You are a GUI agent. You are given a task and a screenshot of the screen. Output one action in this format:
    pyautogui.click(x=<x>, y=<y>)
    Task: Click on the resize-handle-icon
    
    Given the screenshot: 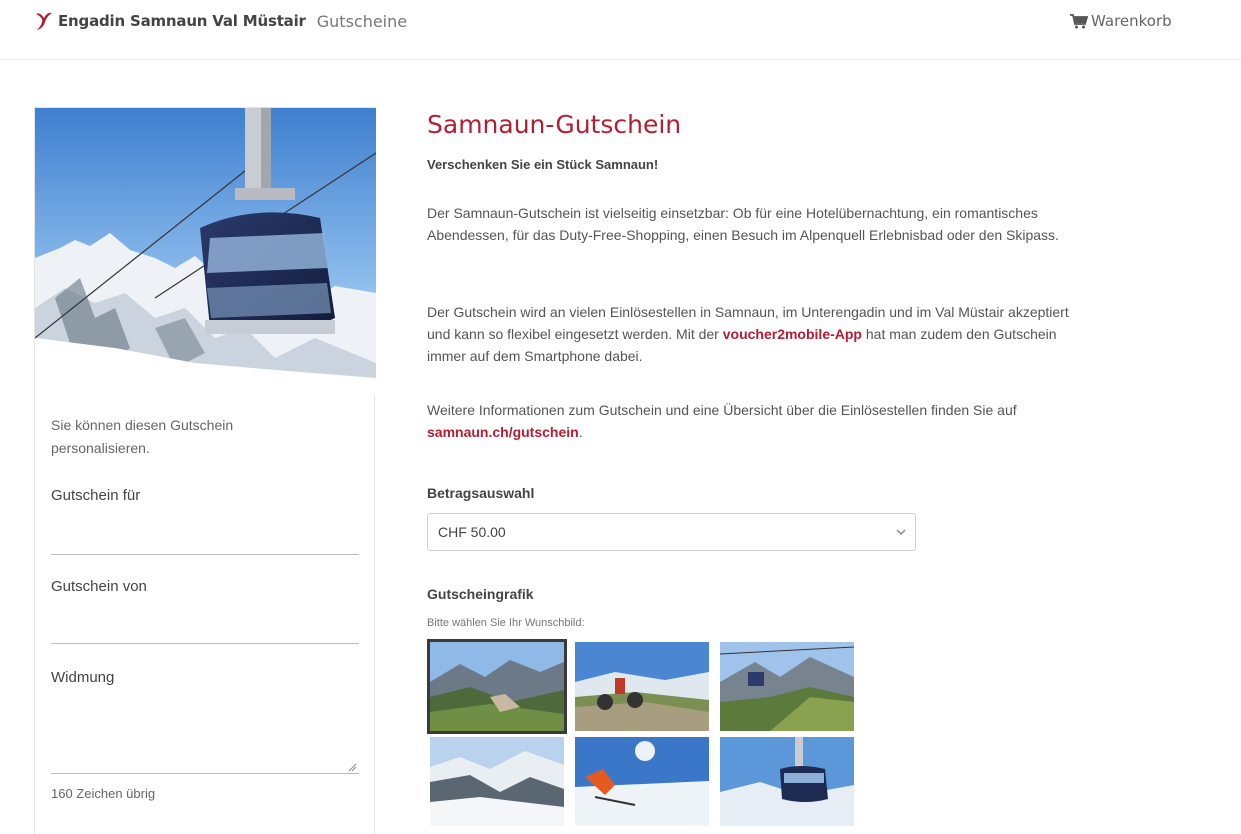 What is the action you would take?
    pyautogui.click(x=352, y=767)
    